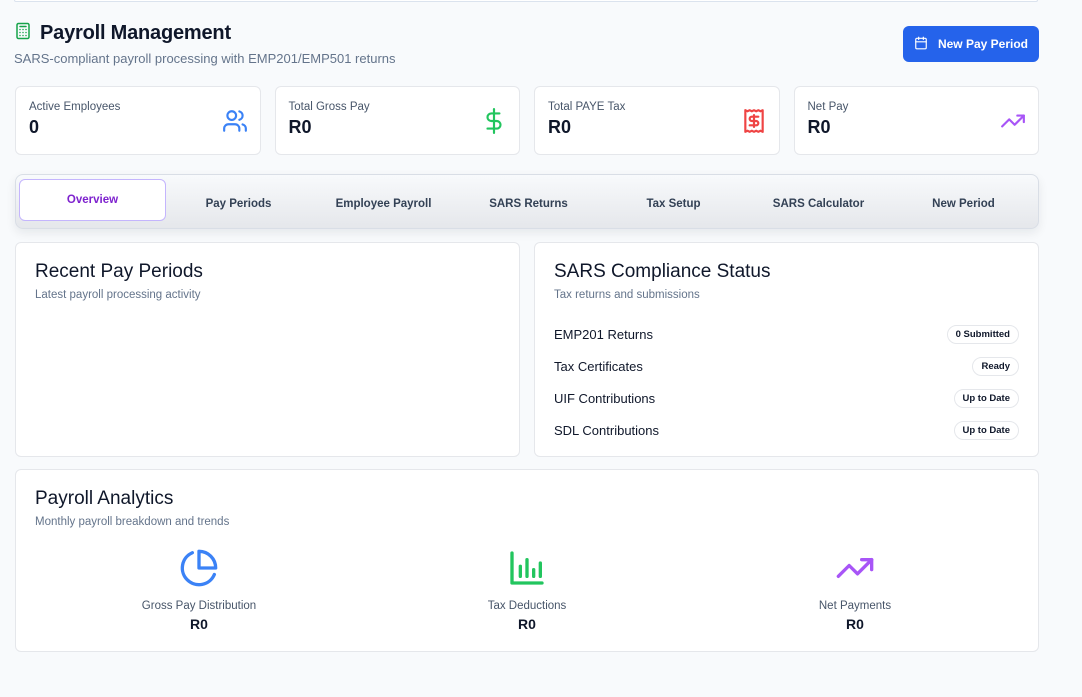  I want to click on metric-tax-deductions: Tax Deductions R0, so click(527, 590).